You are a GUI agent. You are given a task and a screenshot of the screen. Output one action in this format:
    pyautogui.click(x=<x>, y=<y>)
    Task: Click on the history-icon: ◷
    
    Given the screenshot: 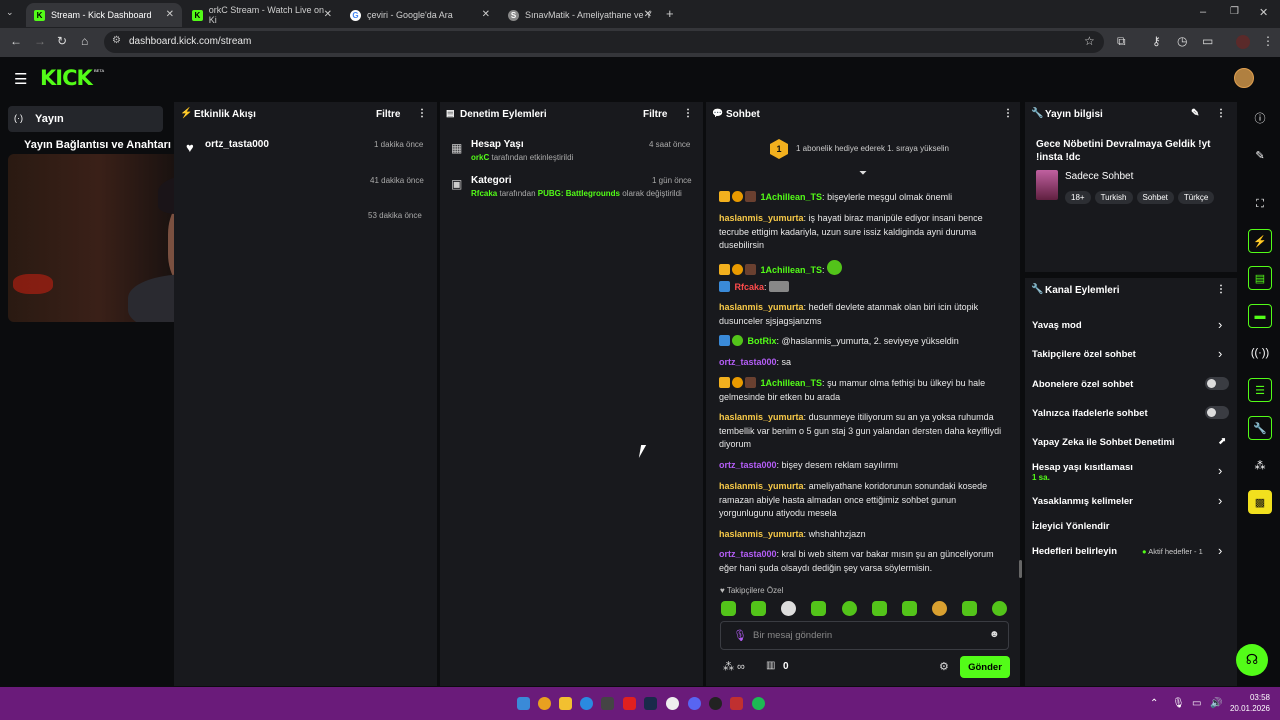 What is the action you would take?
    pyautogui.click(x=1182, y=41)
    